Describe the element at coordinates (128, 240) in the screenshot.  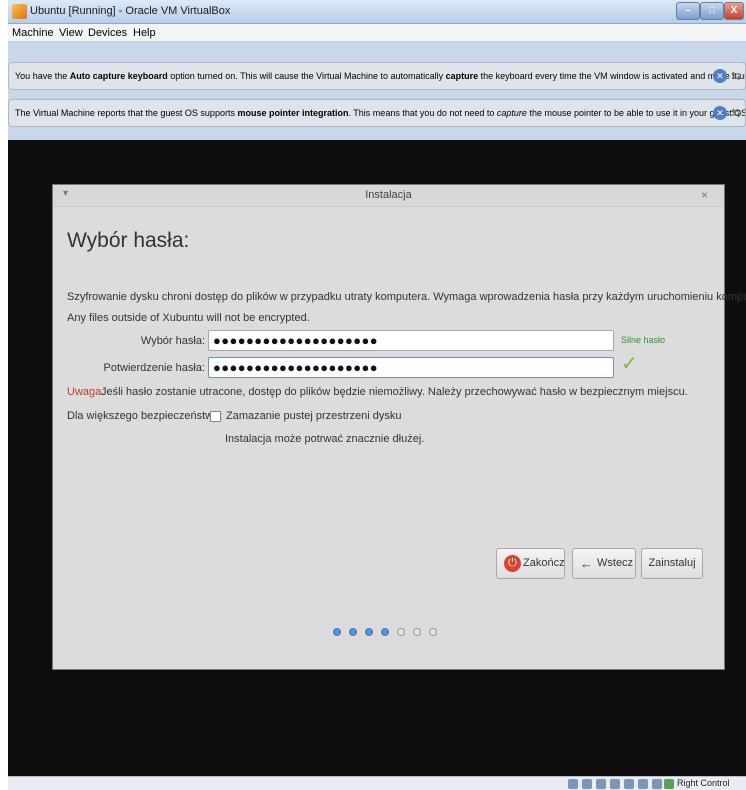
I see `page-heading: Wybór hasła:` at that location.